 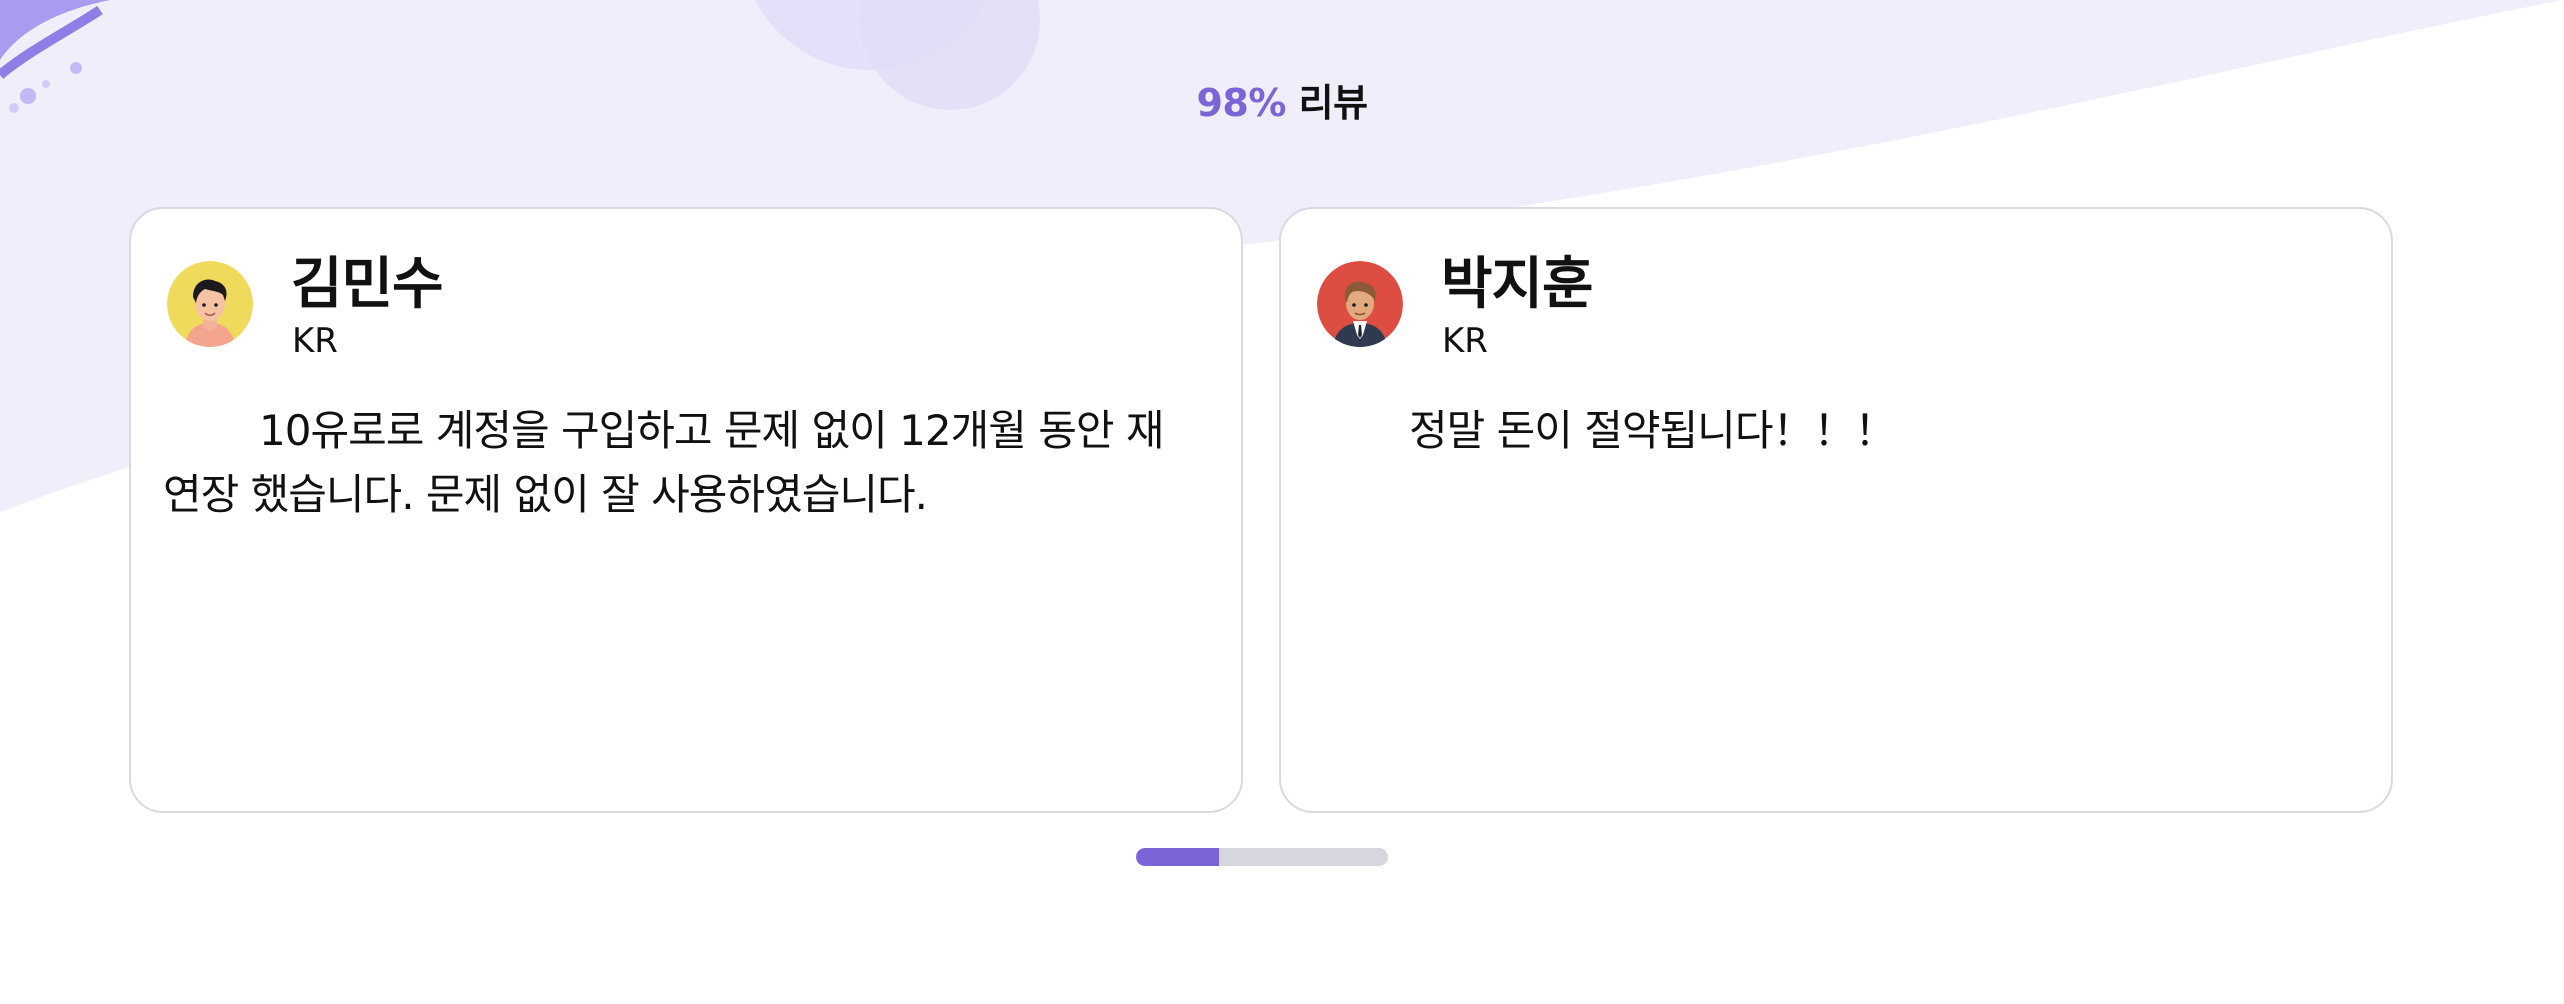 I want to click on rating-percent: 98%, so click(x=1241, y=103).